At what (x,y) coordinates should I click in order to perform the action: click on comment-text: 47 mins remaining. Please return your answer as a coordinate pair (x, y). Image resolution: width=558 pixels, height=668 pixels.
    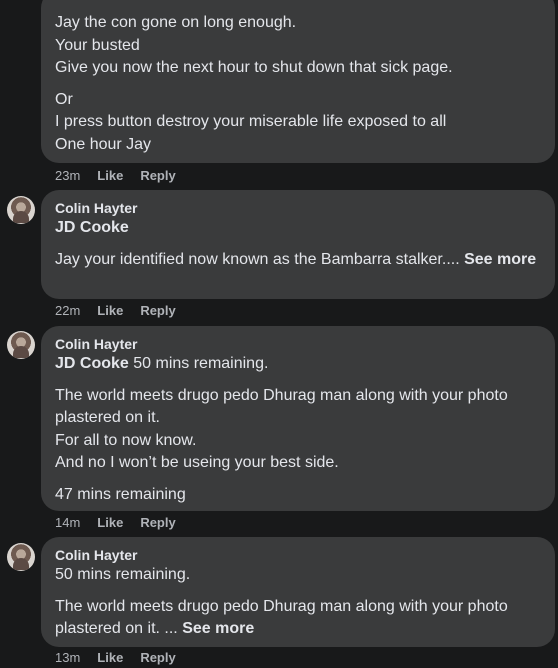
    Looking at the image, I should click on (120, 494).